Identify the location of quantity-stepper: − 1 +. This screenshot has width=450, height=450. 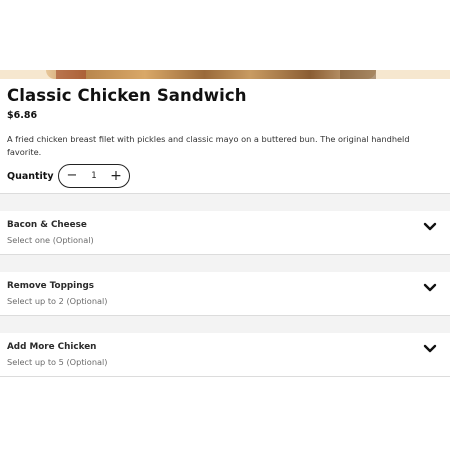
(94, 176).